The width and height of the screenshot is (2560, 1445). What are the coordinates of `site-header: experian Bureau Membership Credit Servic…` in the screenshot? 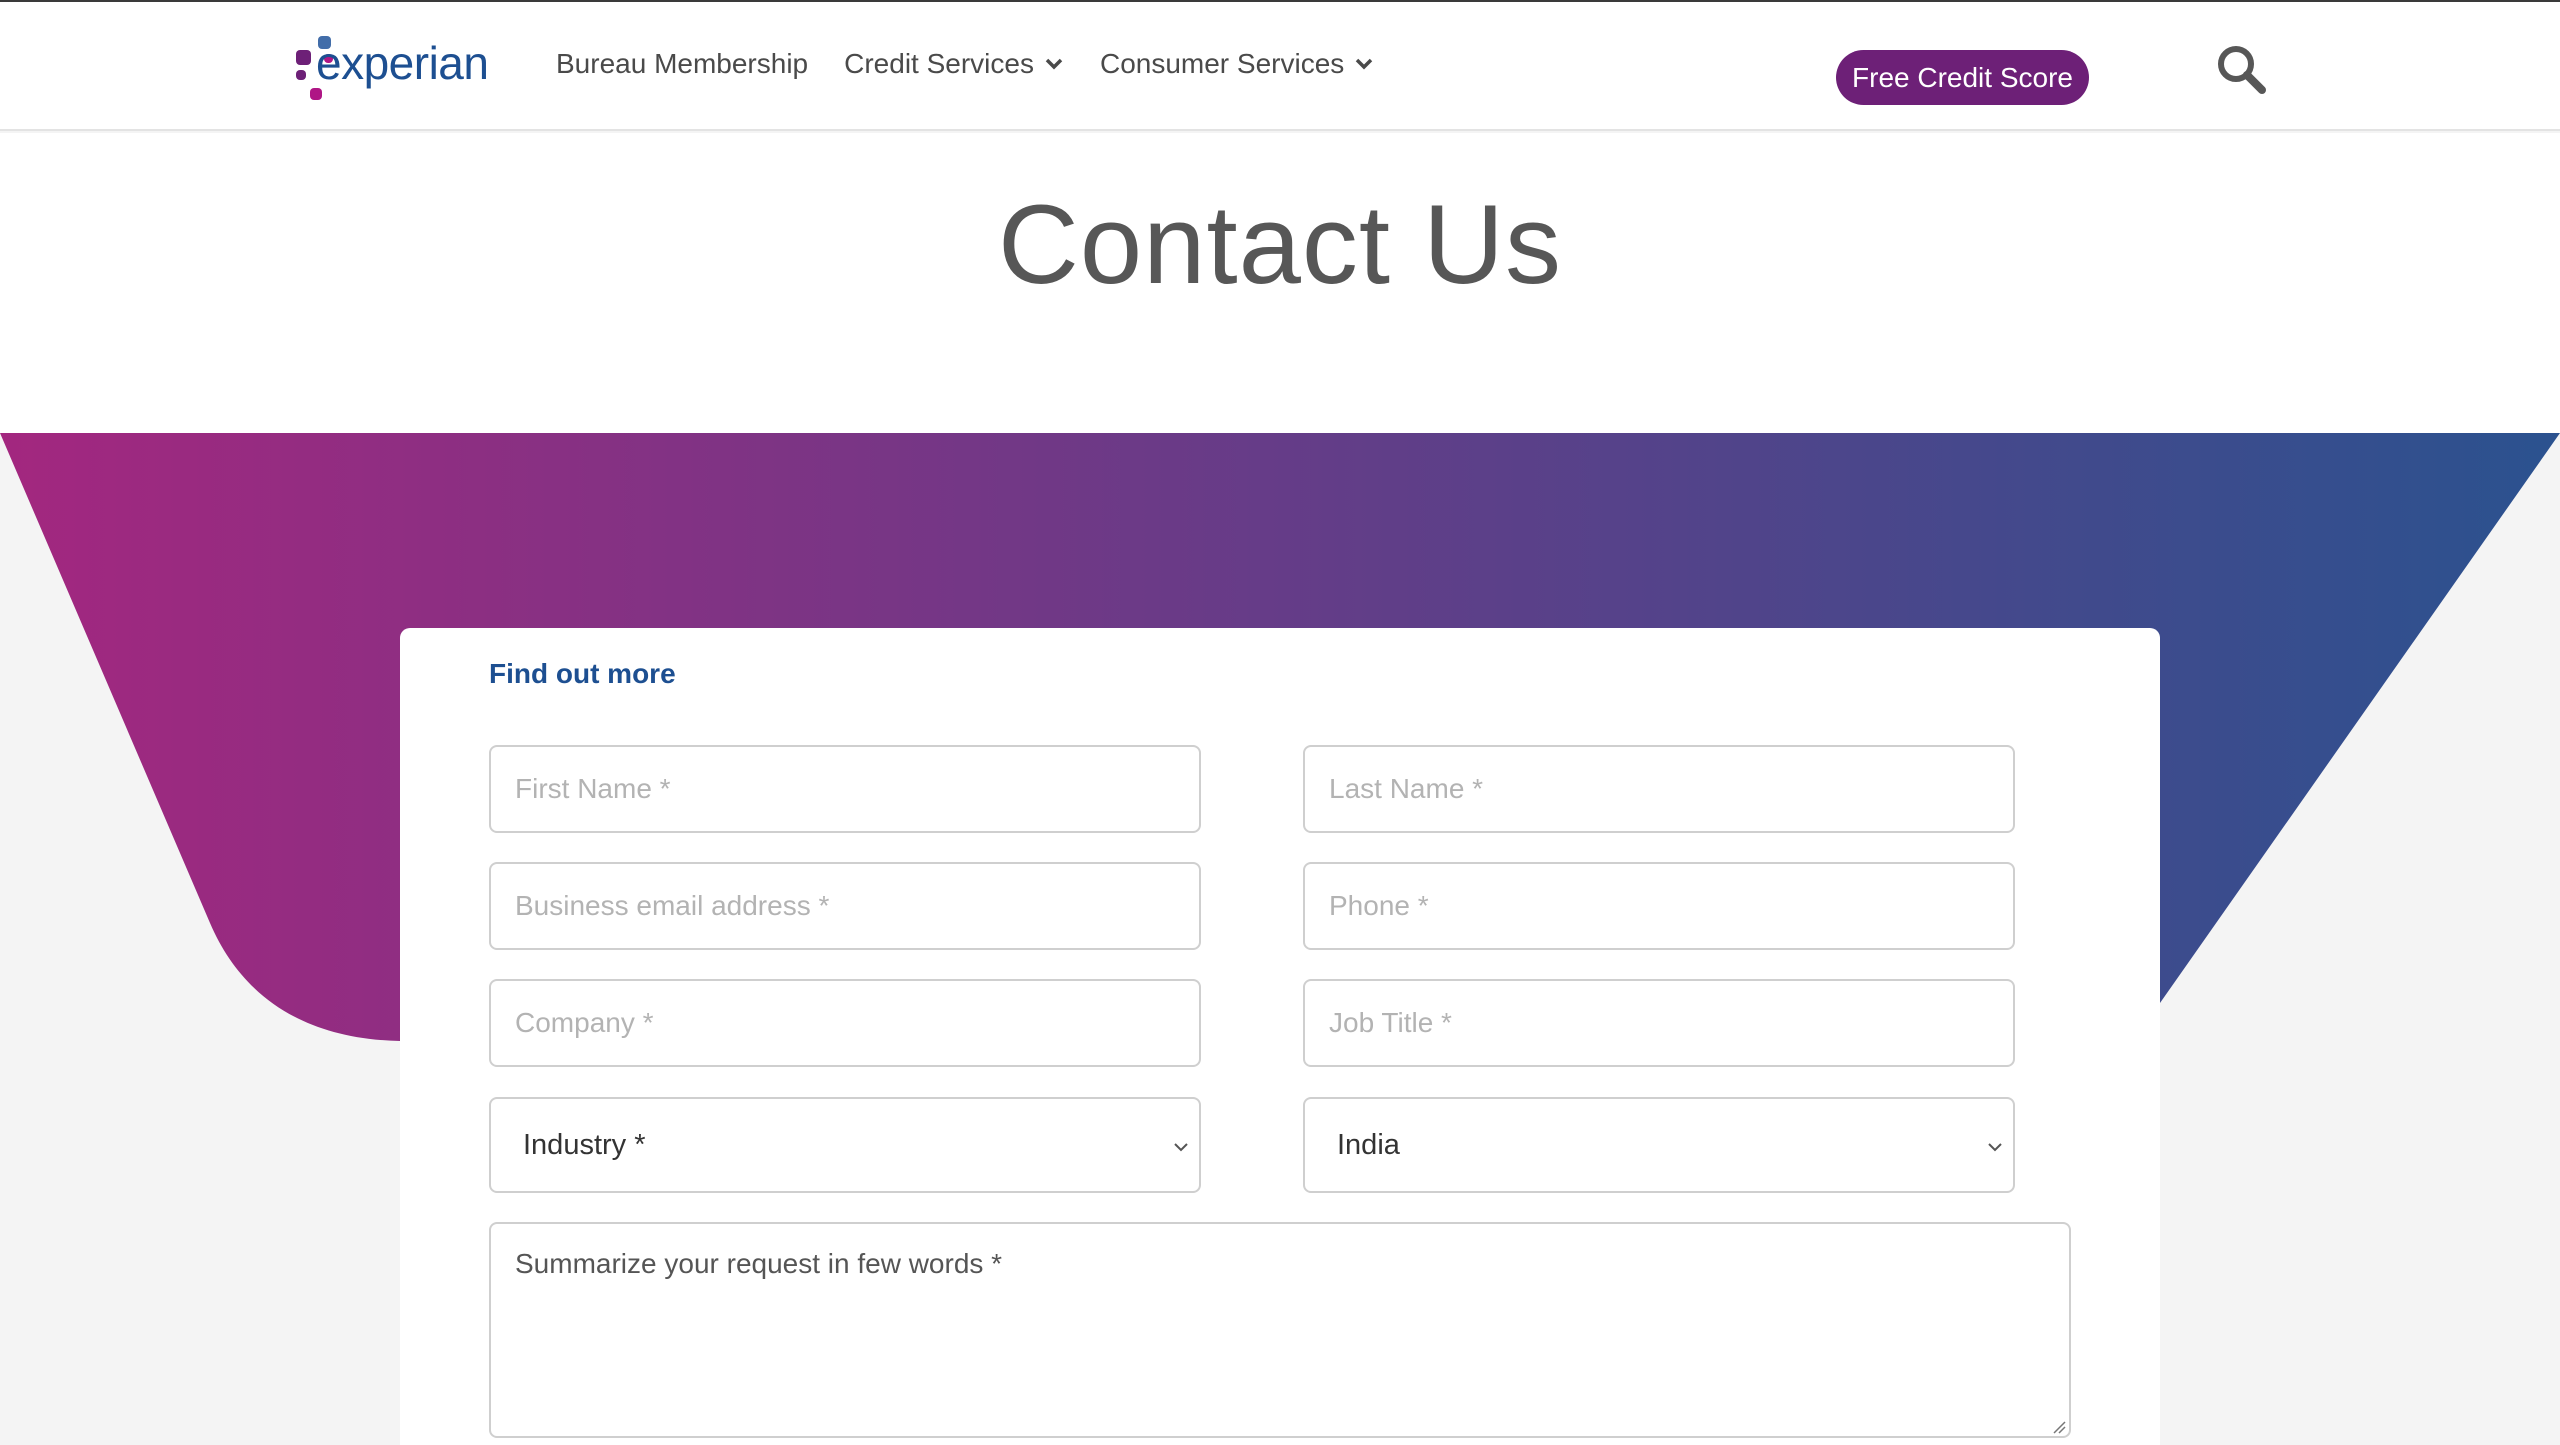 It's located at (1280, 65).